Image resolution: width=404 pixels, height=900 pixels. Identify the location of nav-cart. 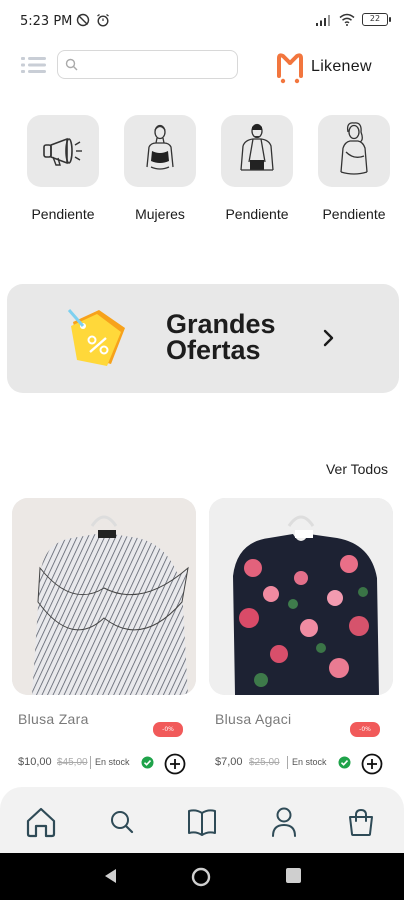
(361, 822).